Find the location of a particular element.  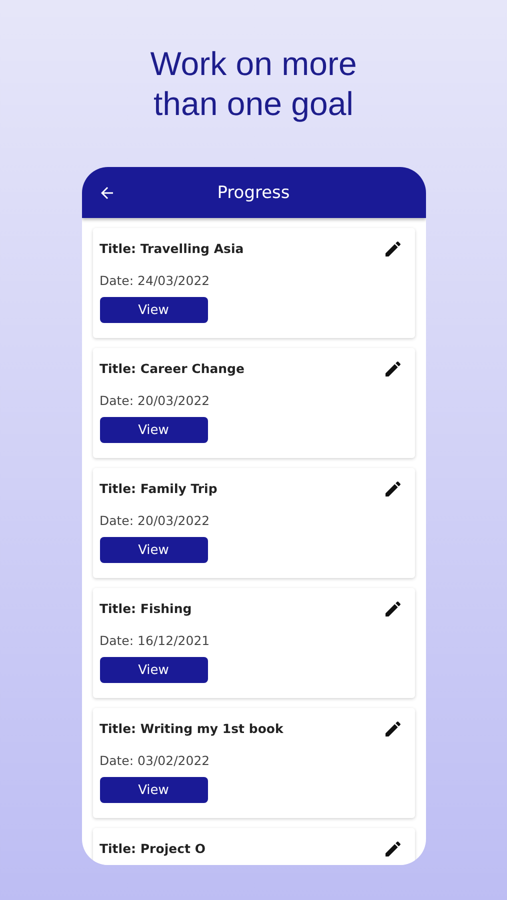

goal-title: Title: Travelling Asia is located at coordinates (172, 249).